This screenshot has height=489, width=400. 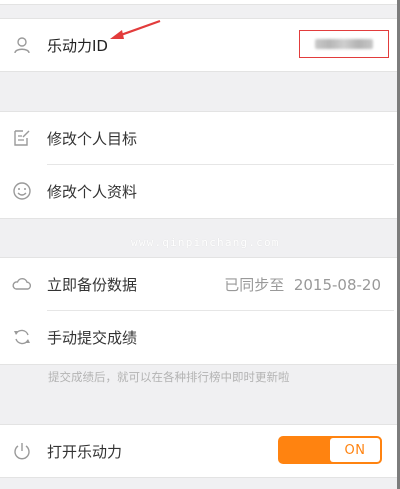 What do you see at coordinates (22, 337) in the screenshot?
I see `refresh-icon` at bounding box center [22, 337].